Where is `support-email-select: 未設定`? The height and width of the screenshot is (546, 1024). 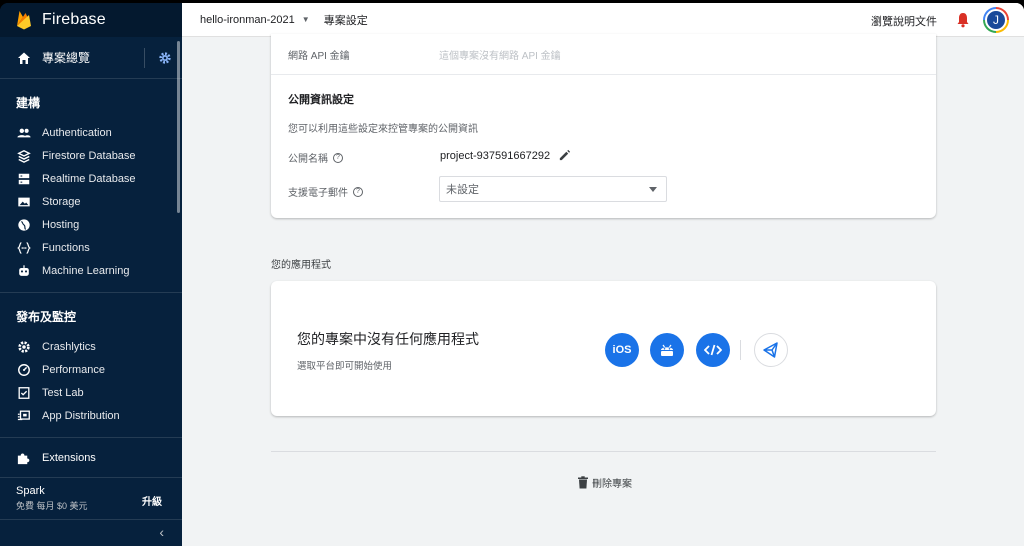
support-email-select: 未設定 is located at coordinates (553, 189).